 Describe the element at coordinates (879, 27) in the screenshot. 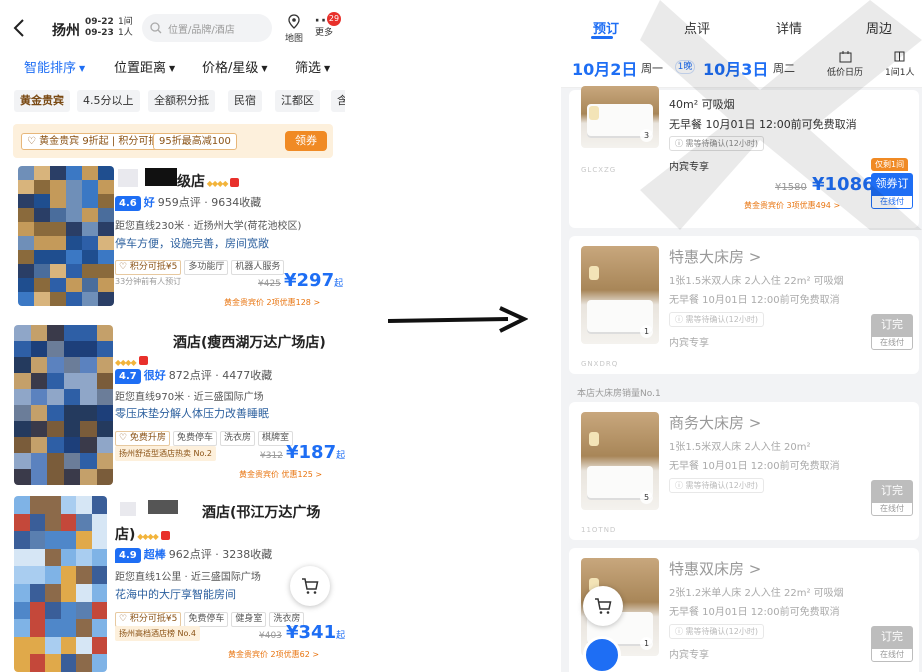

I see `tab-nearby: 周边` at that location.